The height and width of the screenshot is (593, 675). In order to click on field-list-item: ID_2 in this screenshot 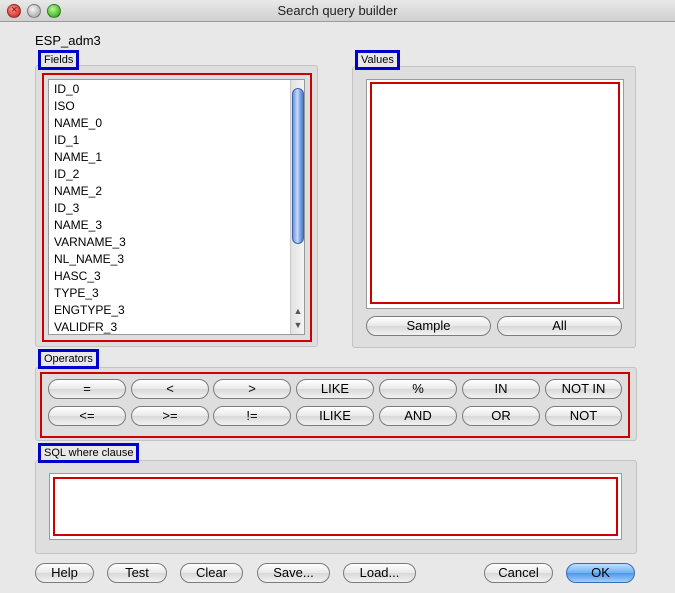, I will do `click(169, 174)`.